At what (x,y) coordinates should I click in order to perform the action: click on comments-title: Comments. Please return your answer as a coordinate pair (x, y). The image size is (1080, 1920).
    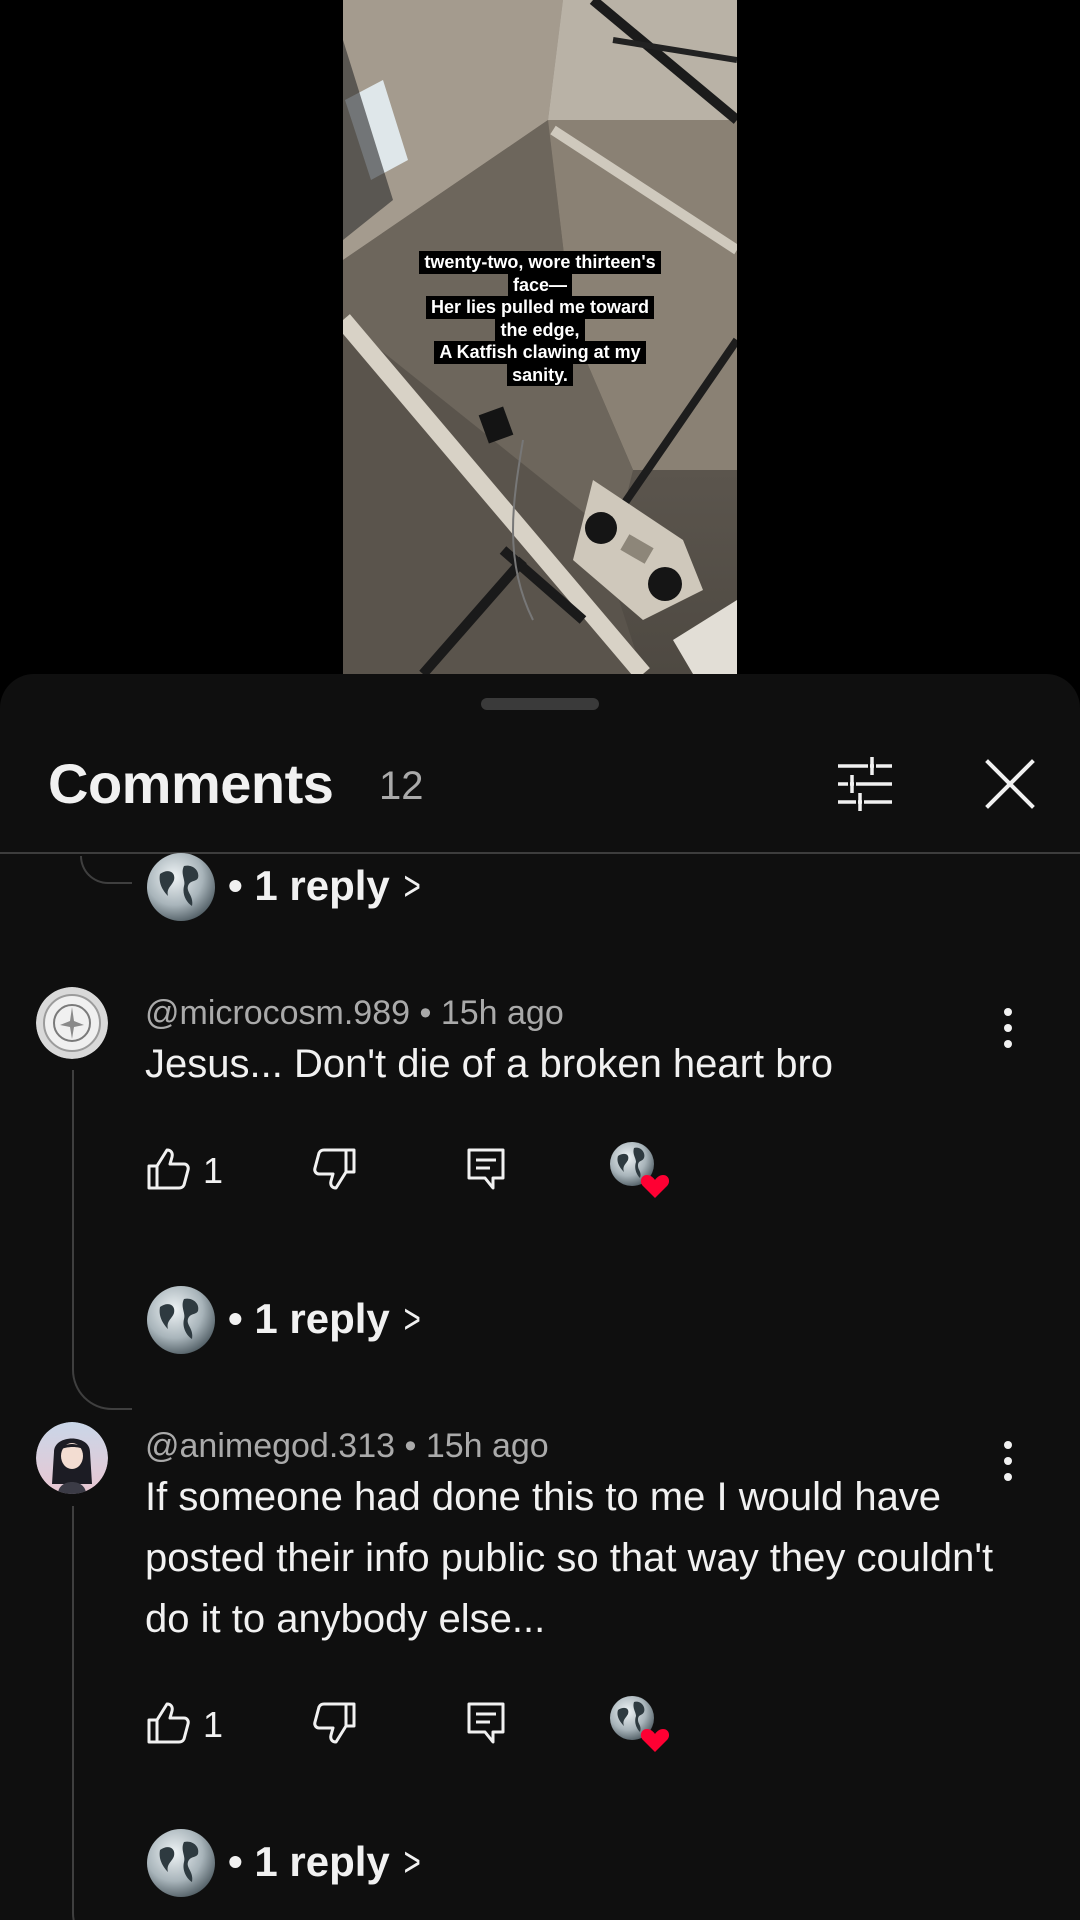
    Looking at the image, I should click on (191, 783).